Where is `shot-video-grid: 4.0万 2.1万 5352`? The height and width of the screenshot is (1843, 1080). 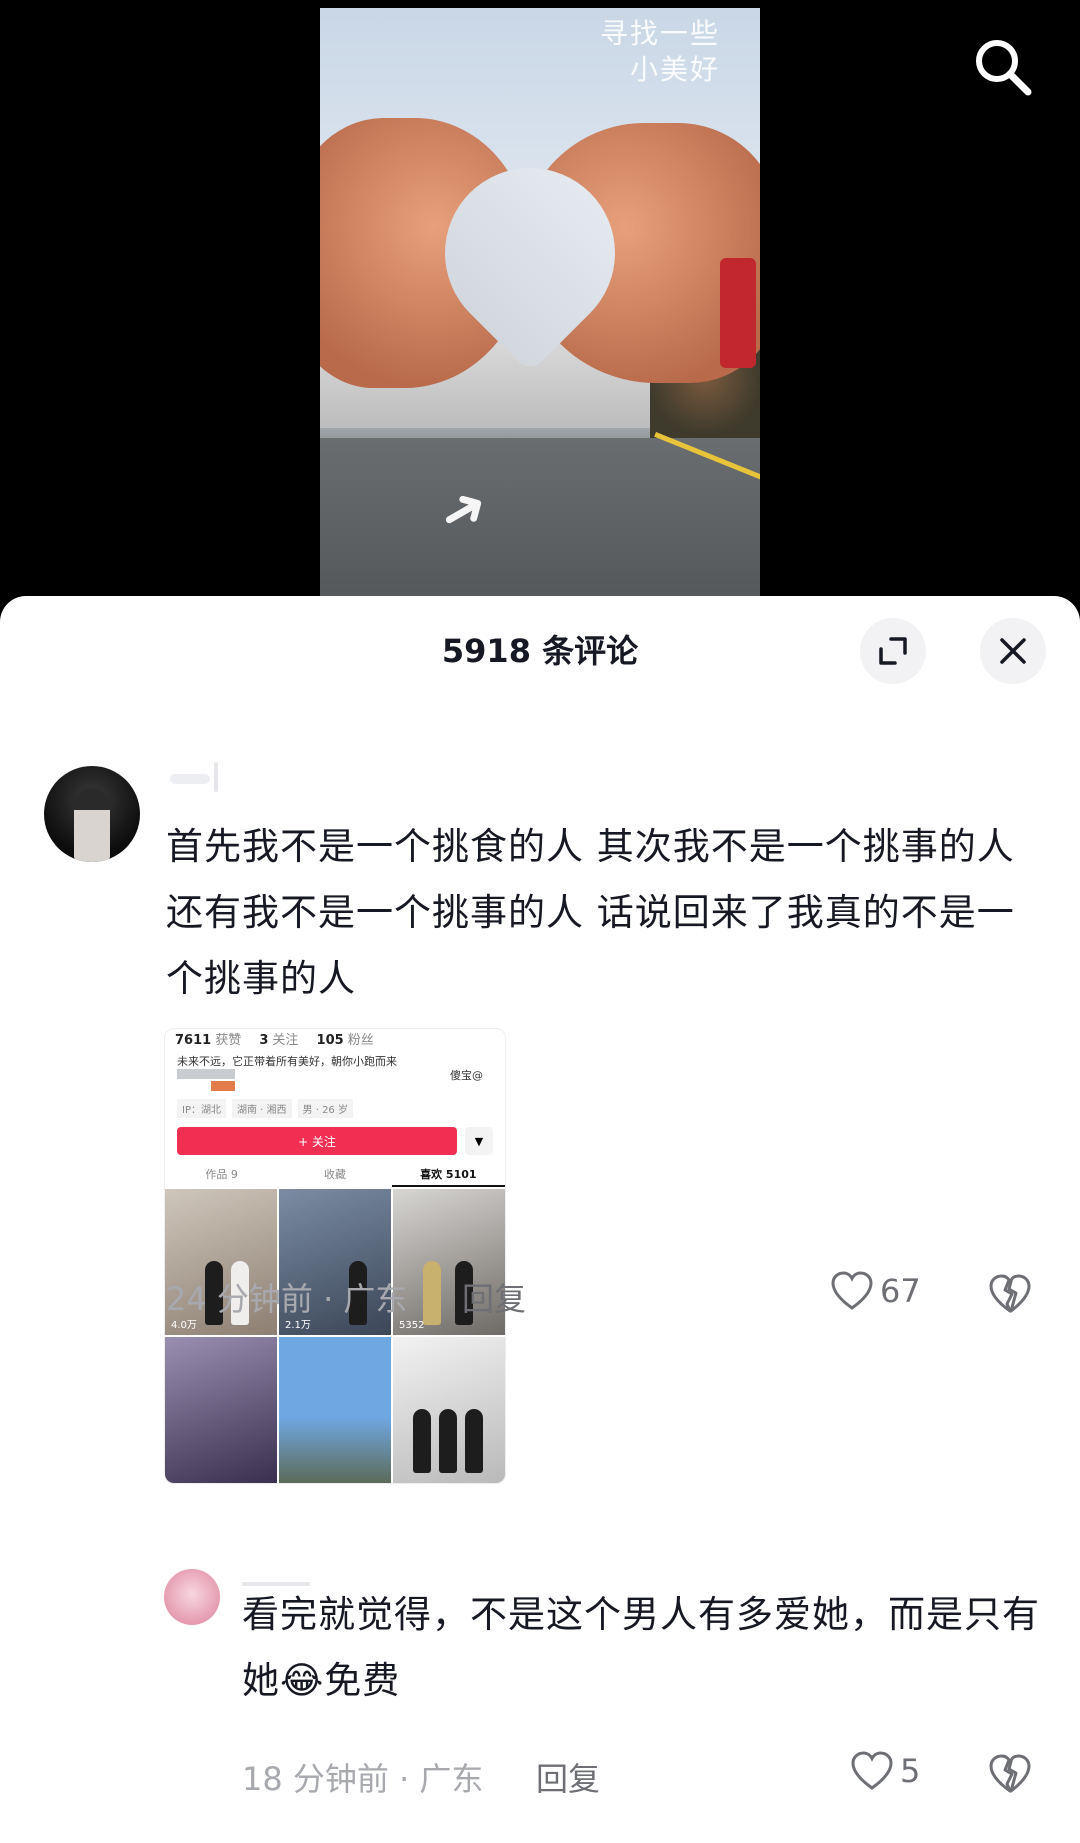
shot-video-grid: 4.0万 2.1万 5352 is located at coordinates (335, 1336).